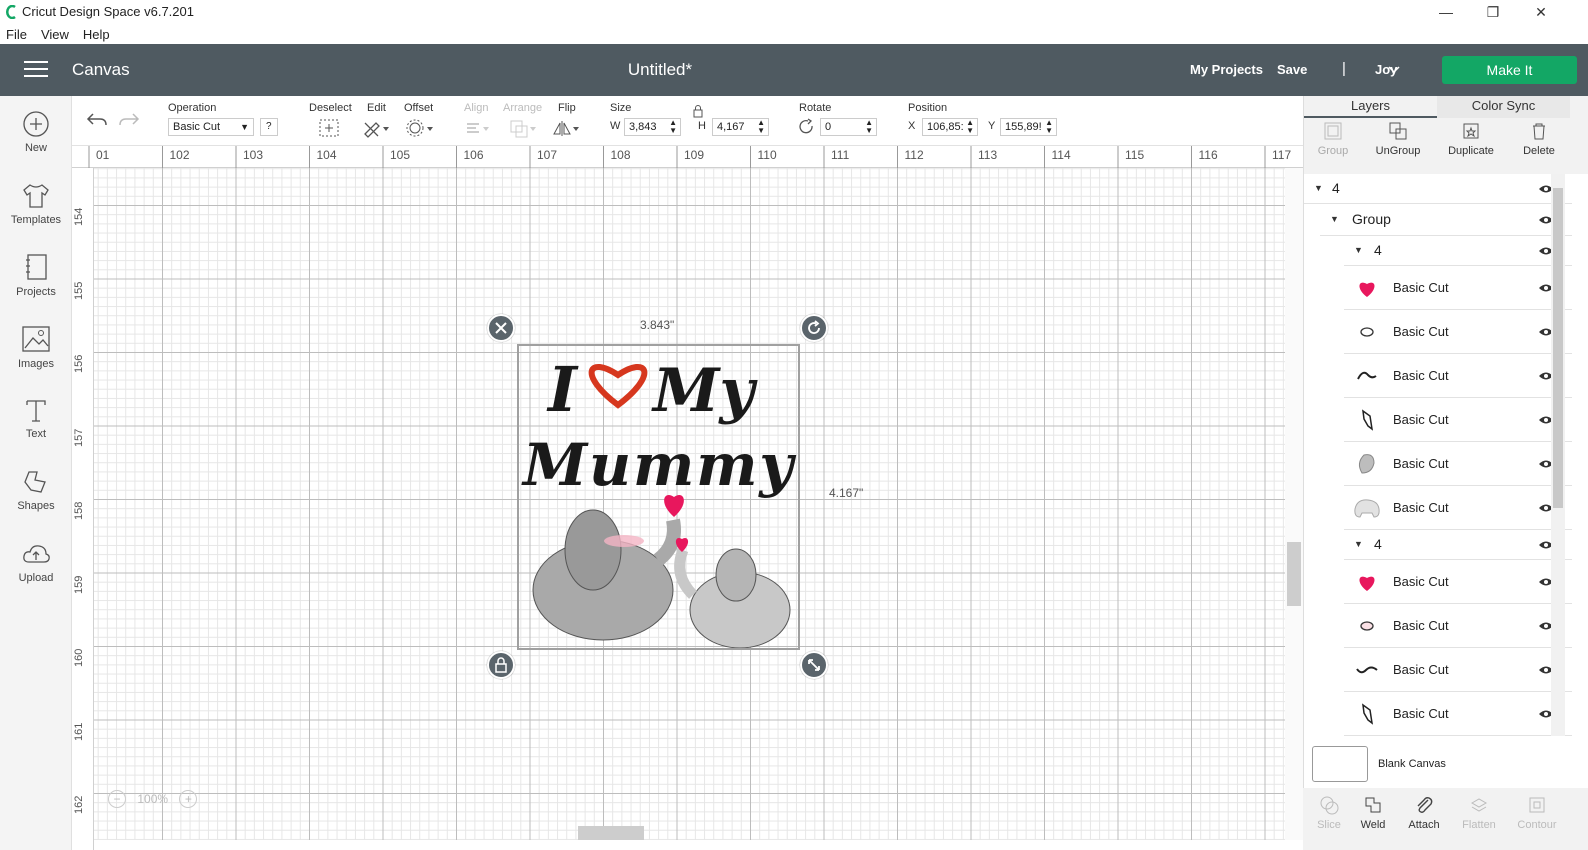  What do you see at coordinates (1370, 107) in the screenshot?
I see `tab-layers: Layers` at bounding box center [1370, 107].